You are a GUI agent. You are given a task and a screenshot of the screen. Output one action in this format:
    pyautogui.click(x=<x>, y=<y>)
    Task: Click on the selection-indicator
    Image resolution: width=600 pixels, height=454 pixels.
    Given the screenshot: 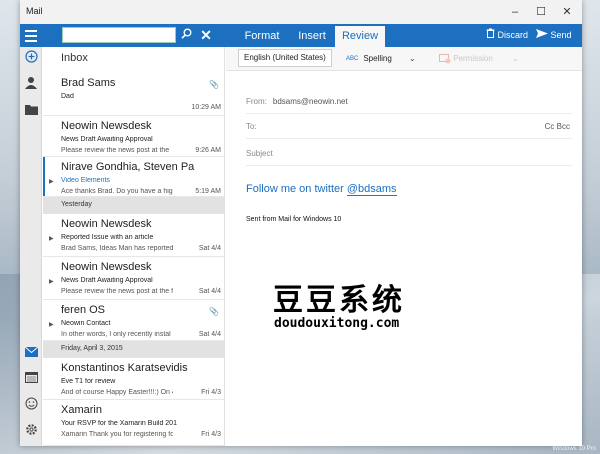 What is the action you would take?
    pyautogui.click(x=44, y=176)
    